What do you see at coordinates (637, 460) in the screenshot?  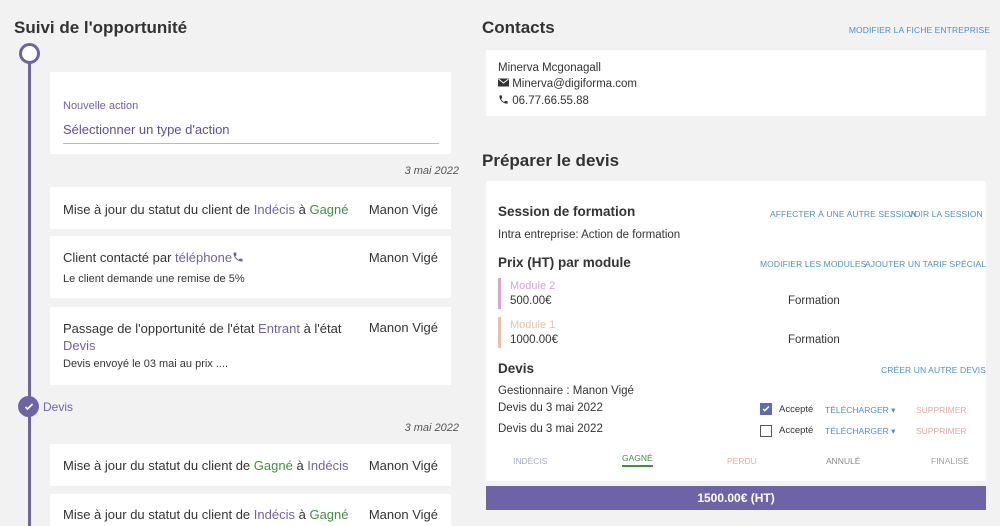 I see `status-step-gagne: GAGNÉ` at bounding box center [637, 460].